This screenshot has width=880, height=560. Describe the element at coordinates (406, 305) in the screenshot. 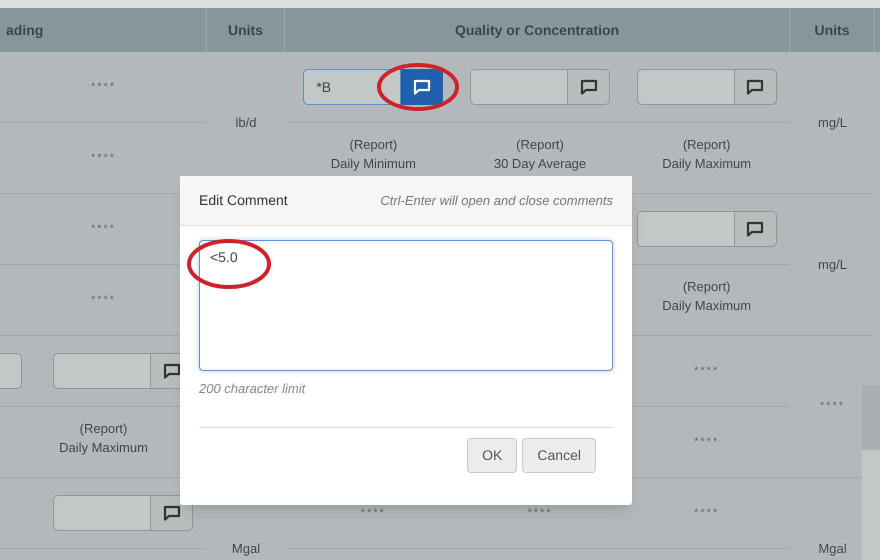

I see `comment-field: <5.0` at that location.